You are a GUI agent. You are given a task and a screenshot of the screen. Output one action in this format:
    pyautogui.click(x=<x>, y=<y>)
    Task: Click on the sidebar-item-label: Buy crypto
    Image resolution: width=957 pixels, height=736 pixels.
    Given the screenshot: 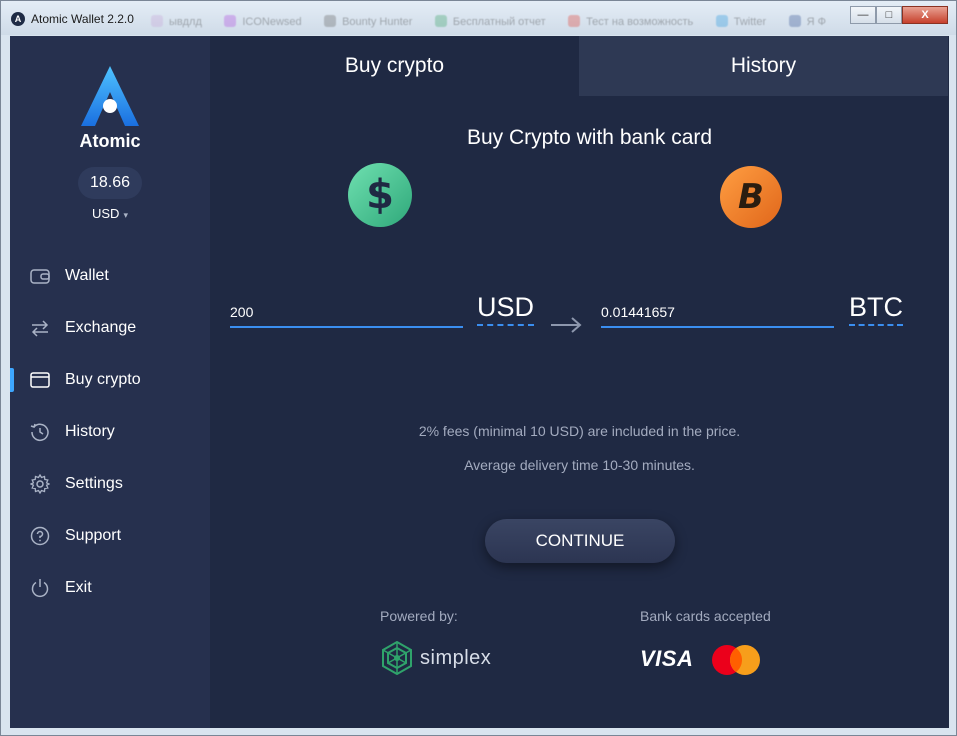 What is the action you would take?
    pyautogui.click(x=103, y=379)
    